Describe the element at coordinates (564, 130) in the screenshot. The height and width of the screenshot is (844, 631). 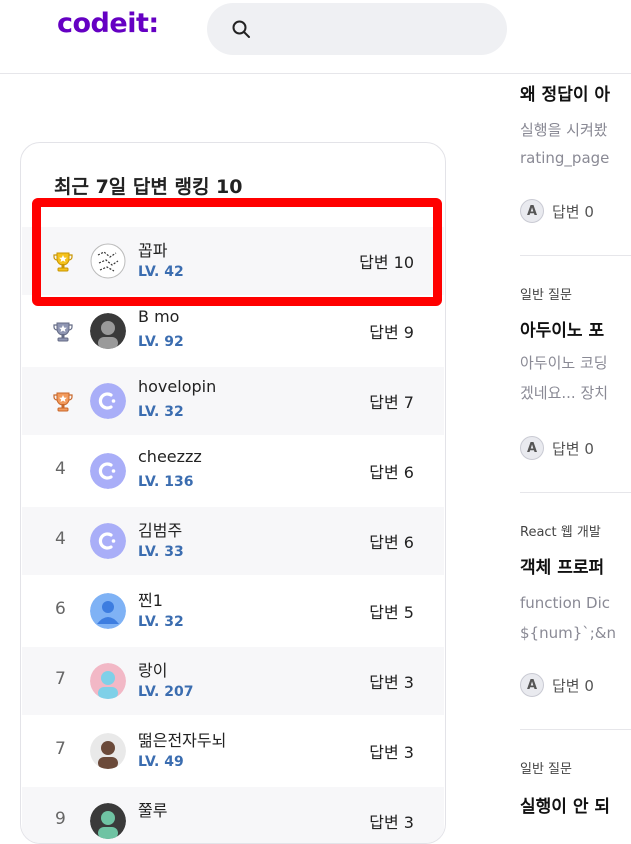
I see `post-excerpt: 실행을 시켜봤` at that location.